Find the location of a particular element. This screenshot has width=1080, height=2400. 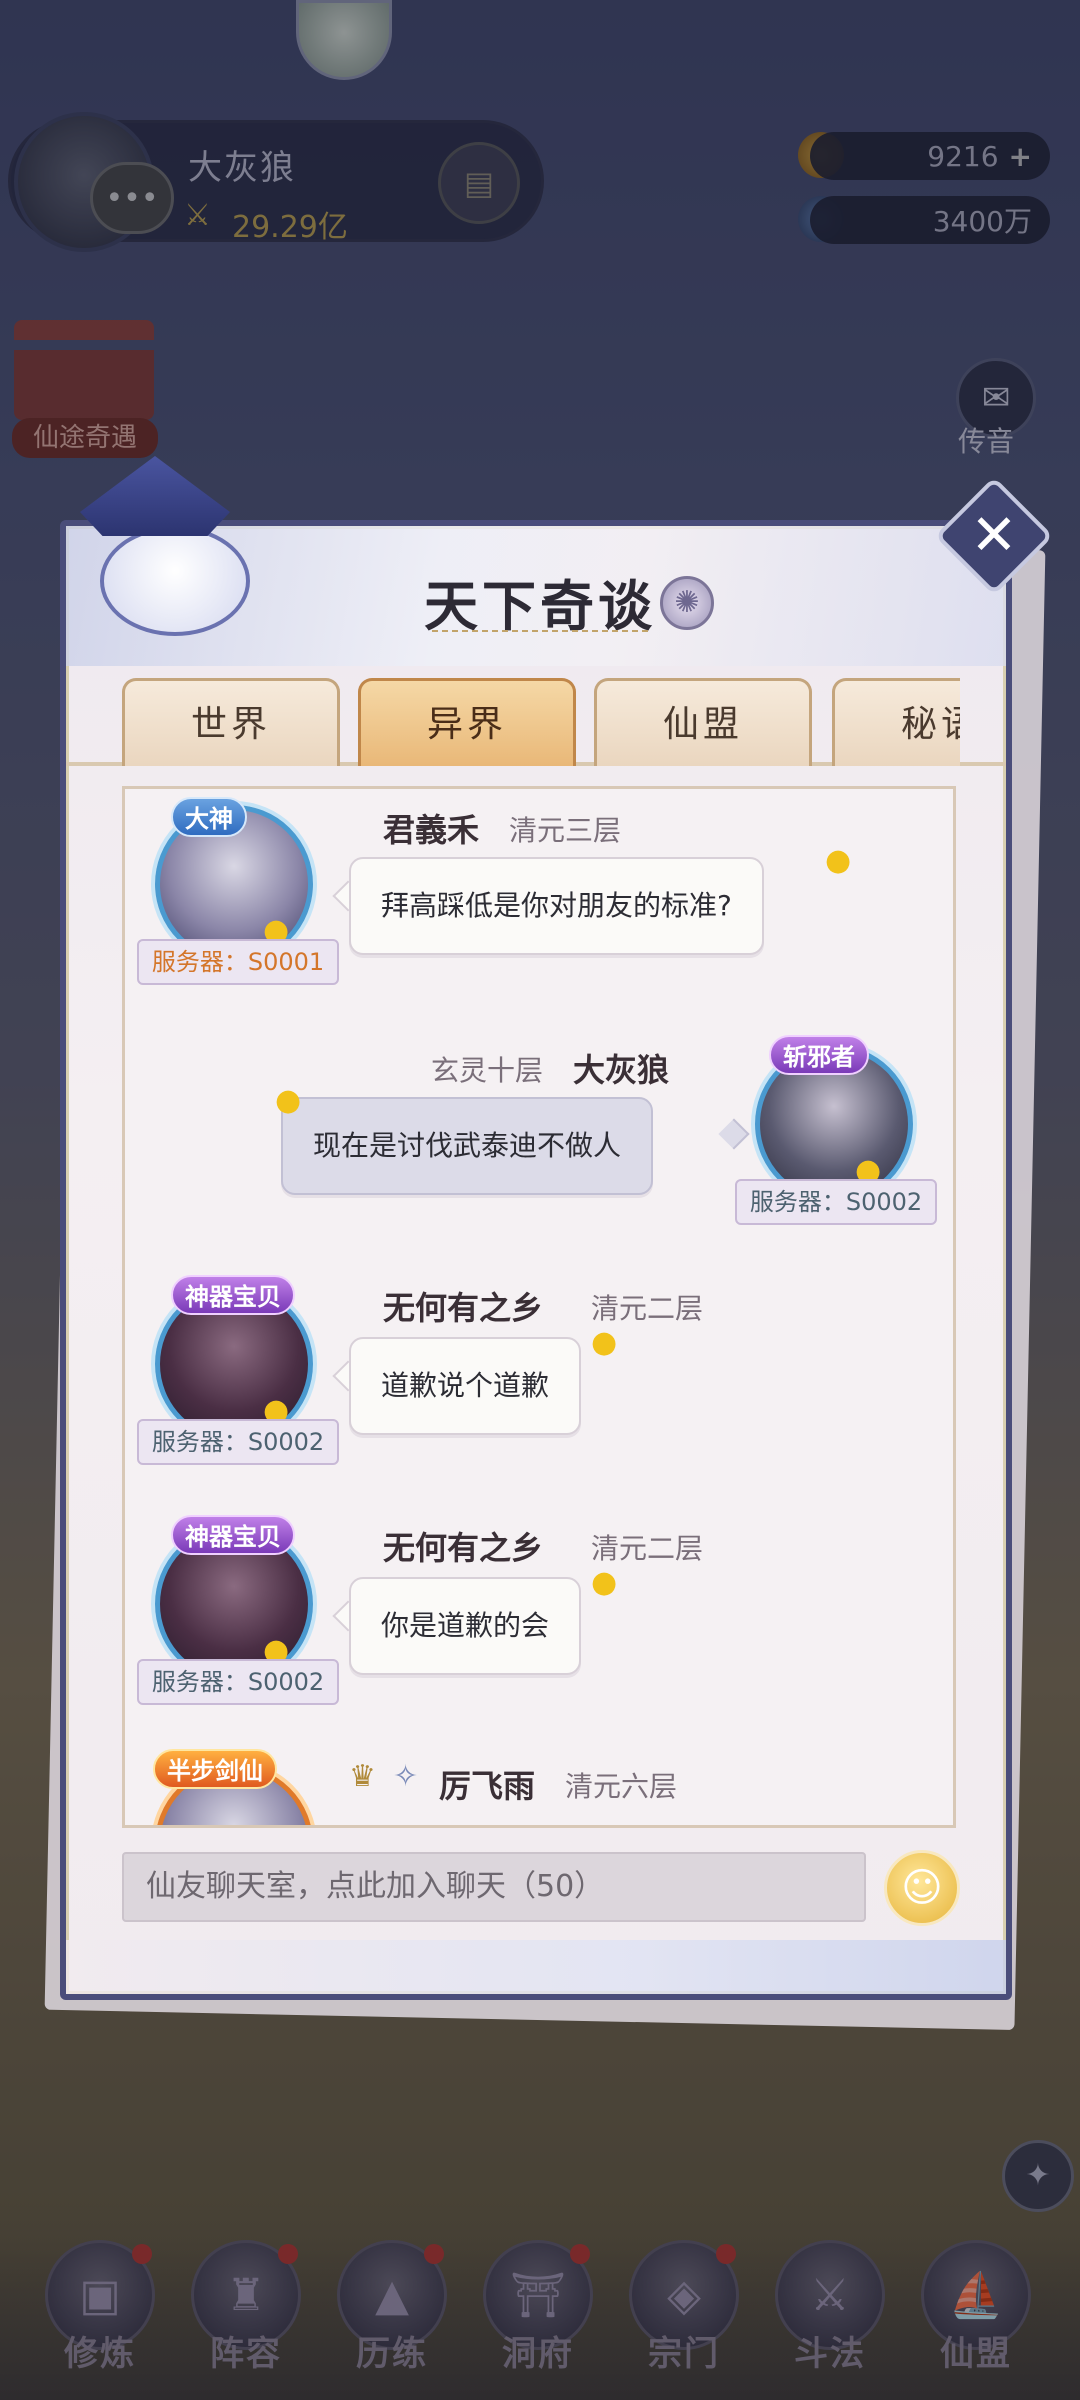

tab-otherworld: 异界 is located at coordinates (467, 722).